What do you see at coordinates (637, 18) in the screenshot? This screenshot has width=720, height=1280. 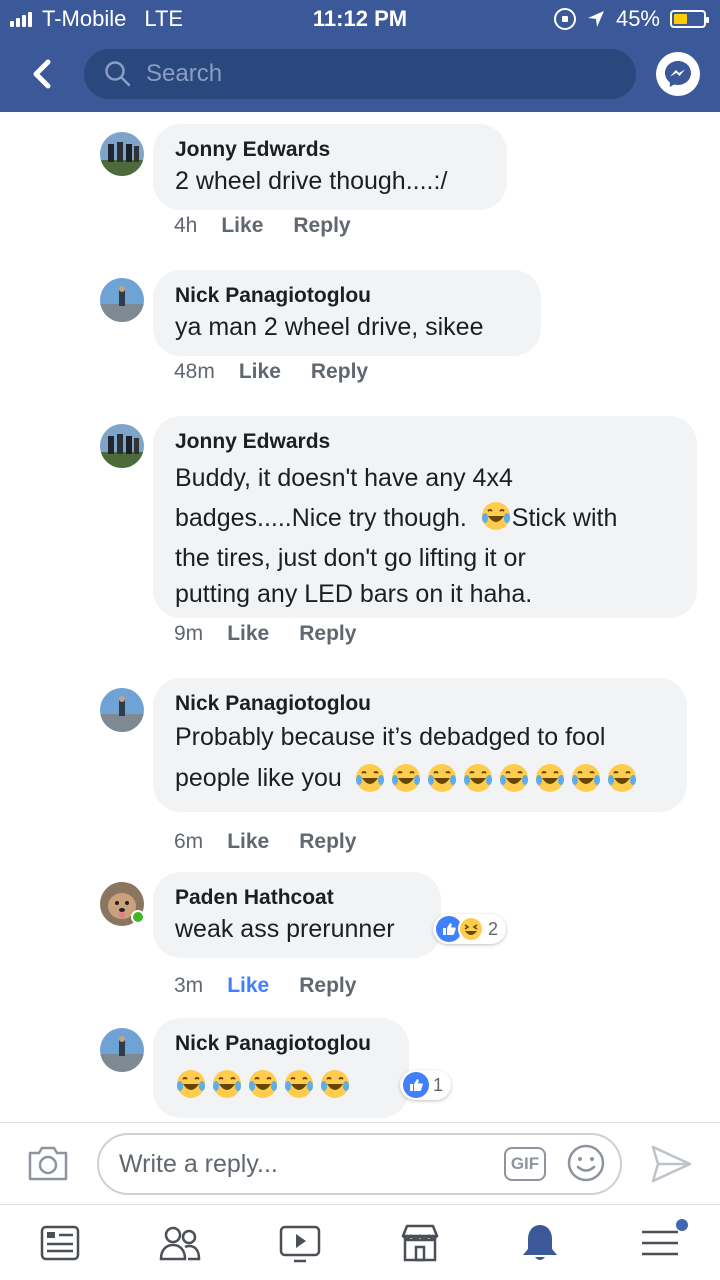 I see `battery-percent: 45%` at bounding box center [637, 18].